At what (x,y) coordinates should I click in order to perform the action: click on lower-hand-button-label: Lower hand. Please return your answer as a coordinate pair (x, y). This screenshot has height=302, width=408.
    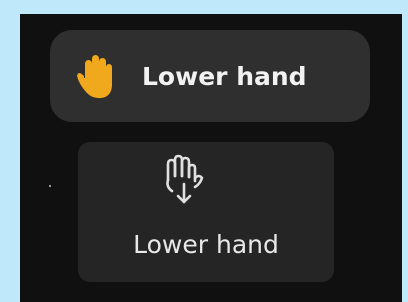
    Looking at the image, I should click on (206, 244).